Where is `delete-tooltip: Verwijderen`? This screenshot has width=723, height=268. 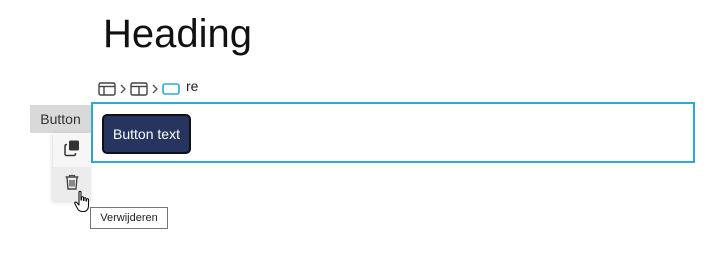 delete-tooltip: Verwijderen is located at coordinates (129, 218).